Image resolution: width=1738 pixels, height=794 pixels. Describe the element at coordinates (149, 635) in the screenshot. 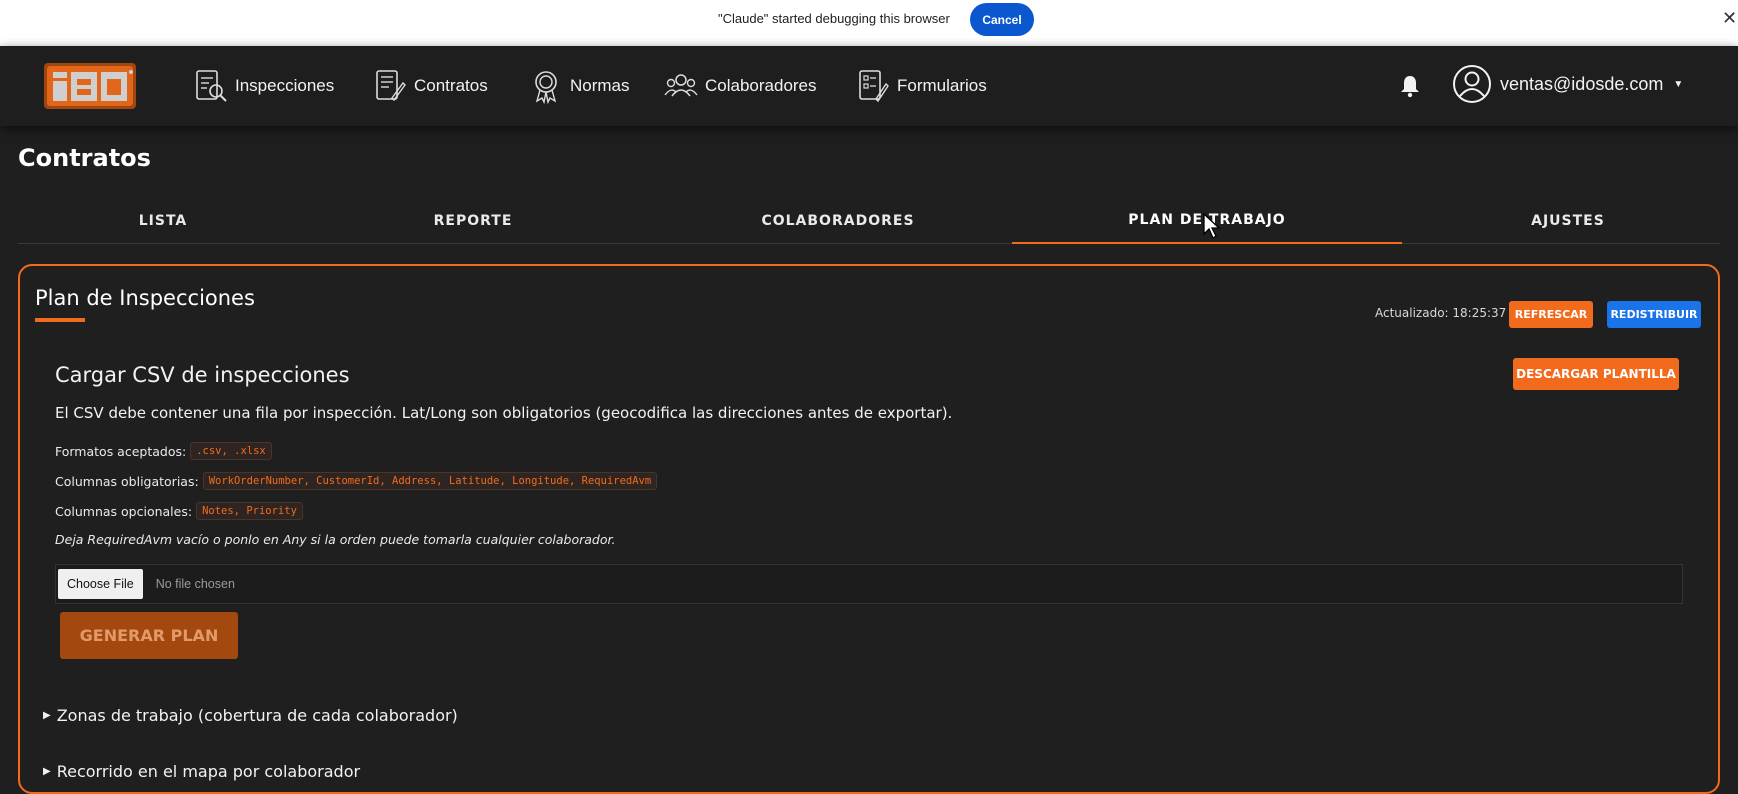

I see `generate-plan-button: GENERAR PLAN` at that location.